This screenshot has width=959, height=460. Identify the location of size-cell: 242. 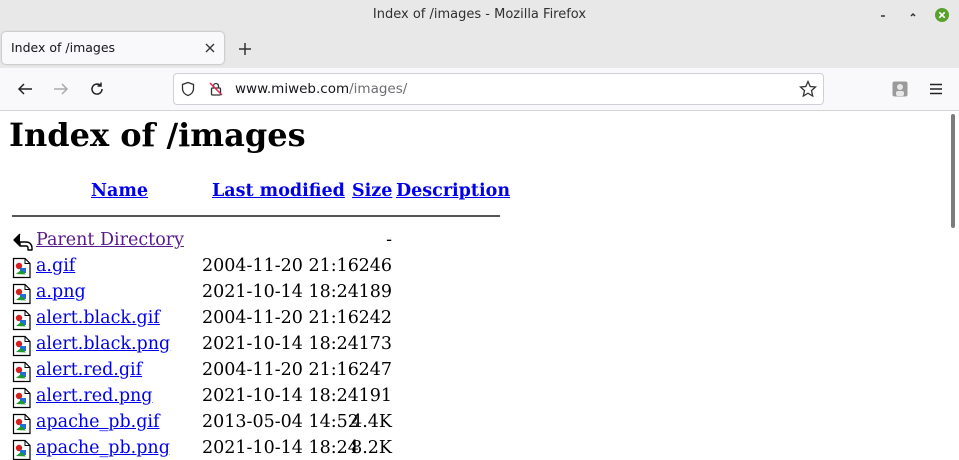
(375, 318).